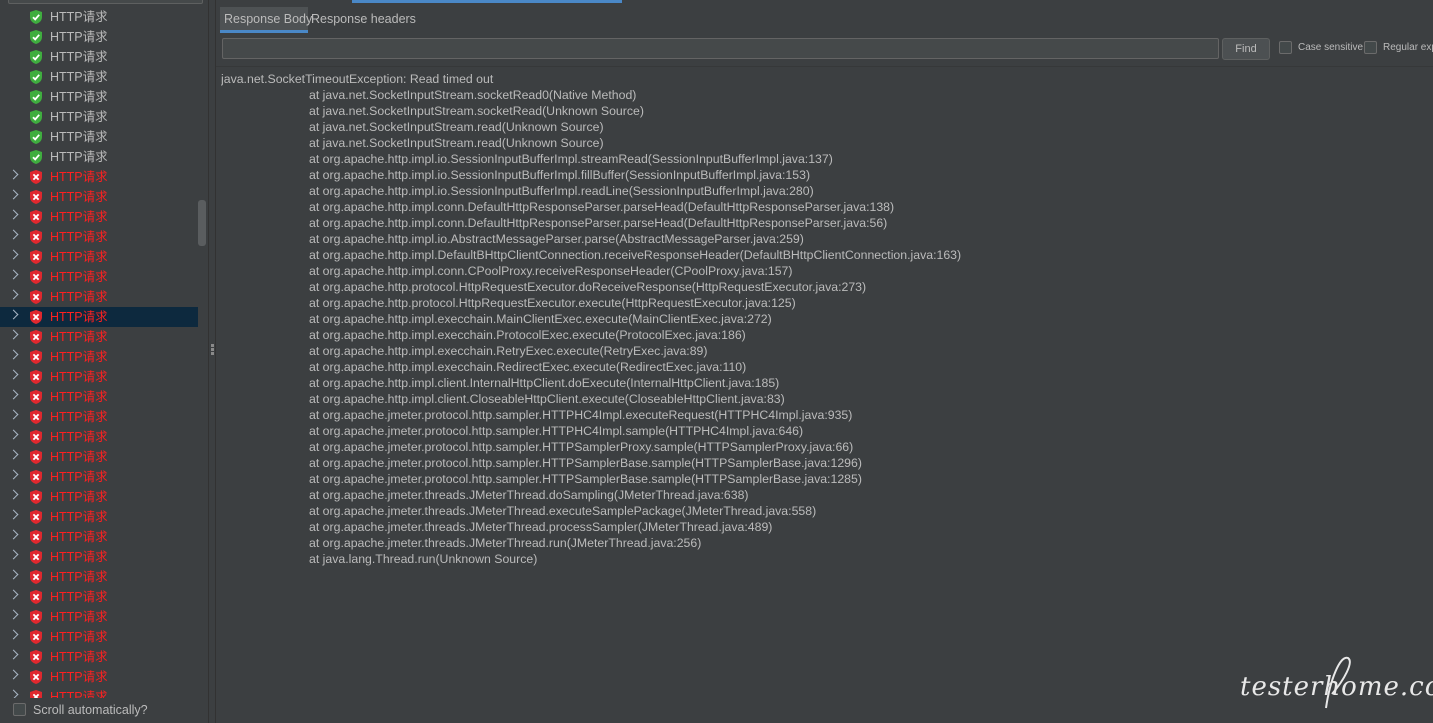 This screenshot has height=723, width=1433. I want to click on scroll-automatically-label: Scroll automatically?, so click(90, 710).